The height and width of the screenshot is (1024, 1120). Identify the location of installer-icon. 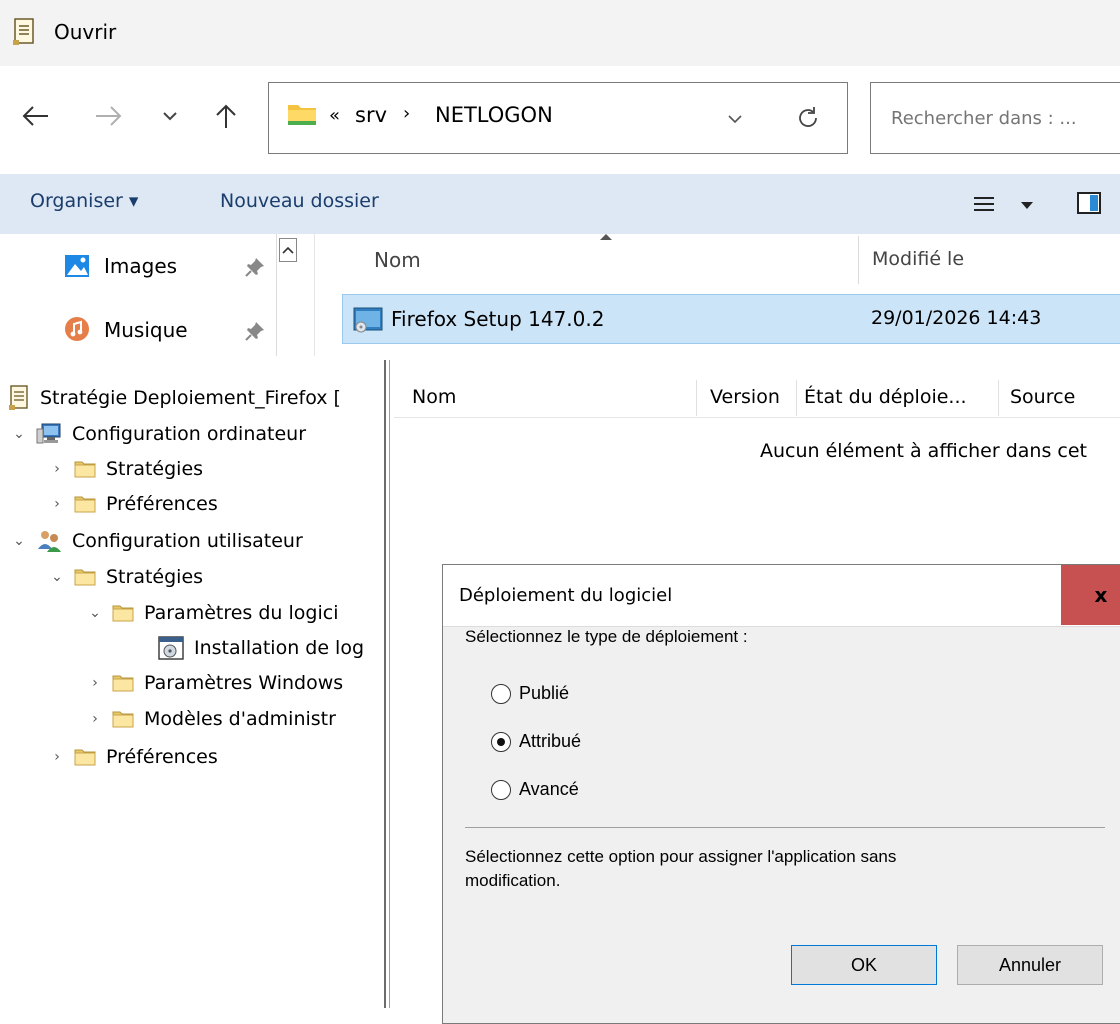
(368, 320).